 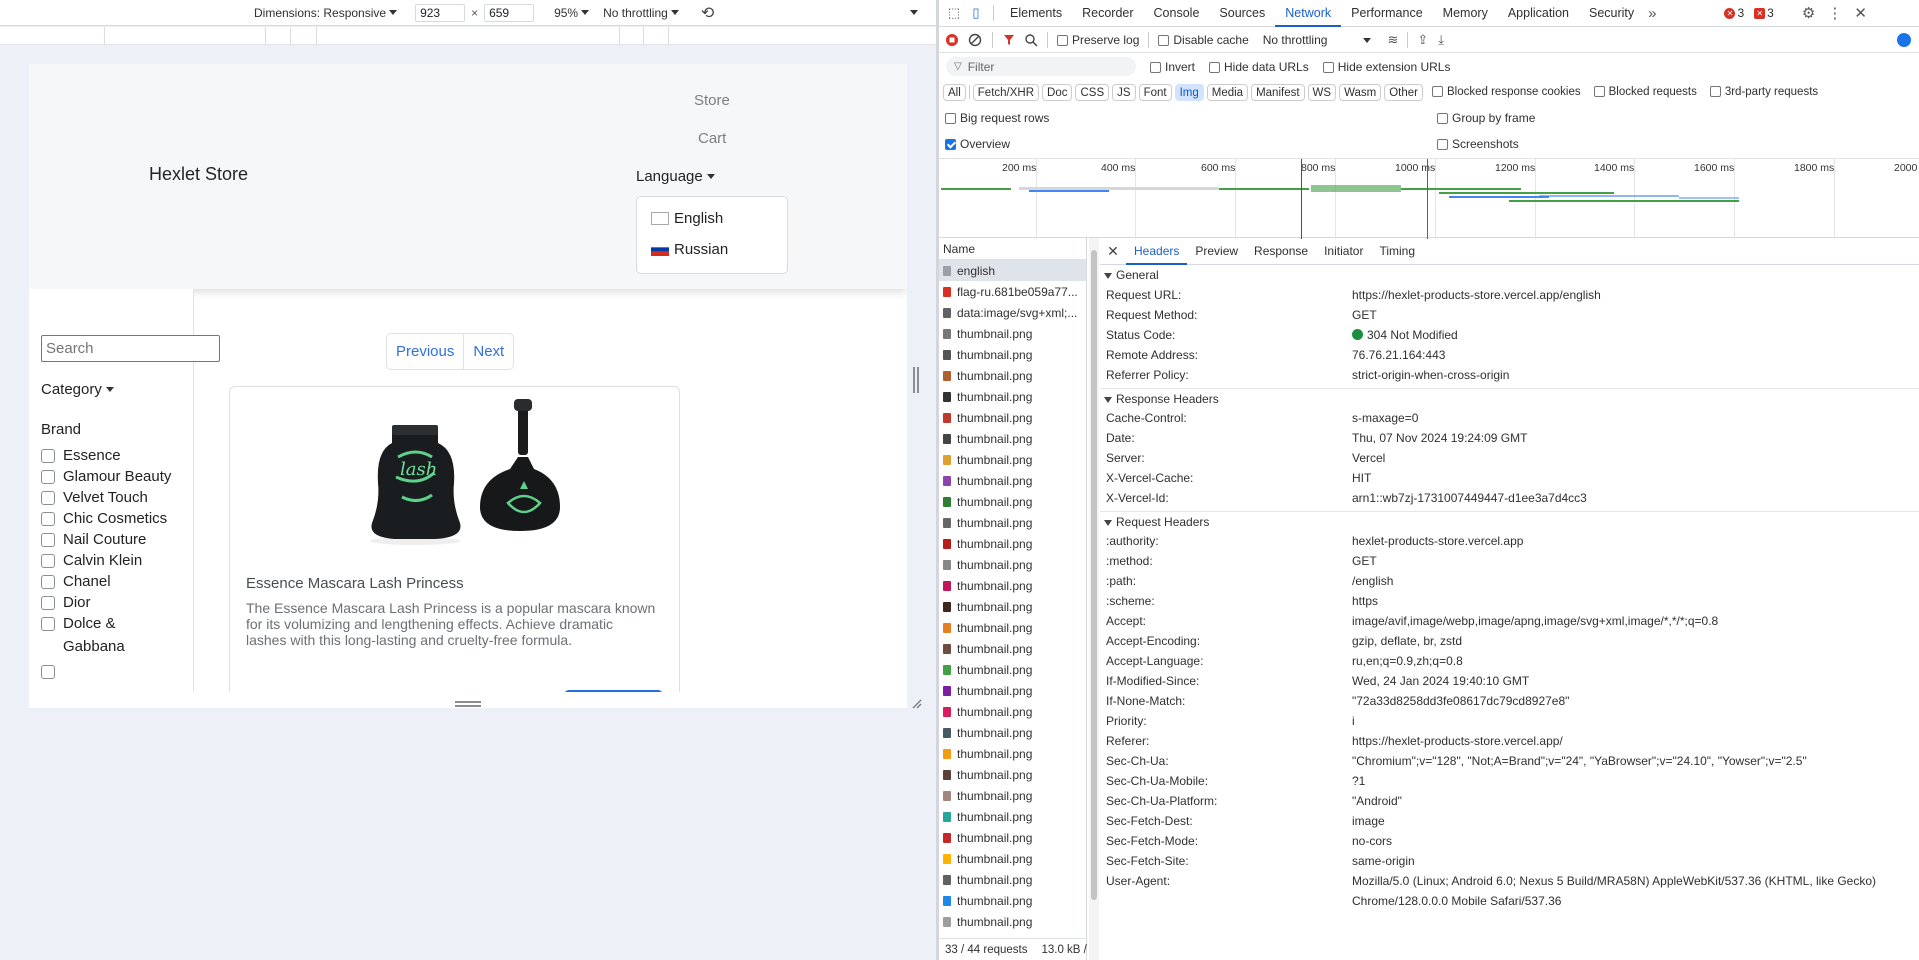 I want to click on width-input, so click(x=440, y=12).